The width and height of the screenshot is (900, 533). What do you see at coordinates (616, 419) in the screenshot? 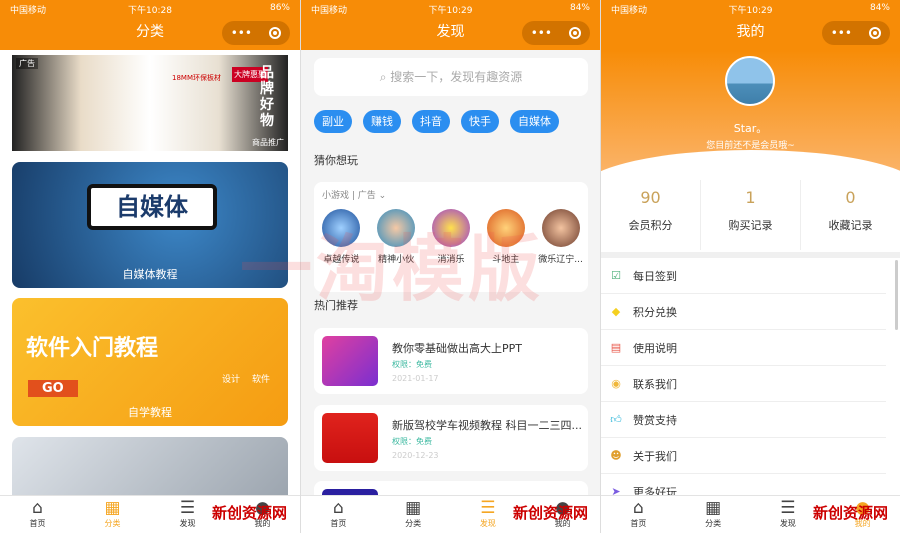
I see `thumbs-up-icon: 👍︎` at bounding box center [616, 419].